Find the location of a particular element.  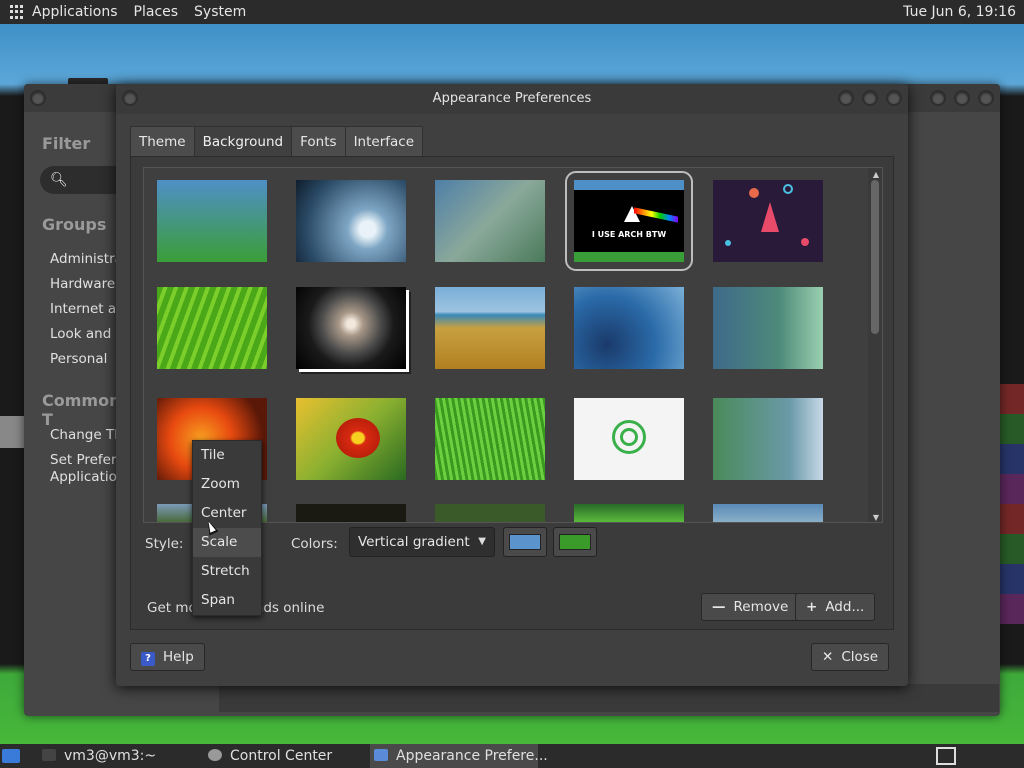

plus-icon: + is located at coordinates (812, 607).